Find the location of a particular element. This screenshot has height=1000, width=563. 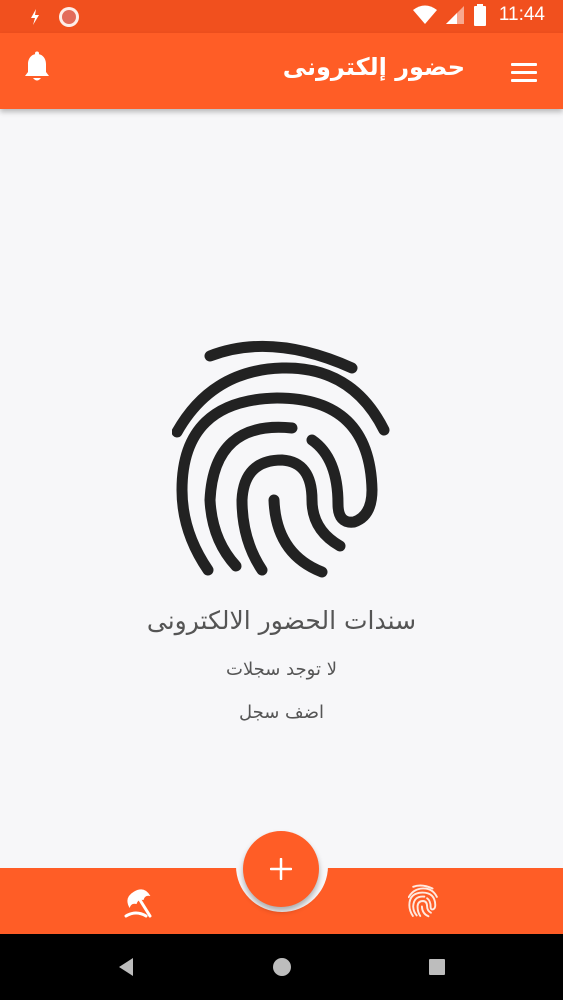

tethering-icon is located at coordinates (35, 17).